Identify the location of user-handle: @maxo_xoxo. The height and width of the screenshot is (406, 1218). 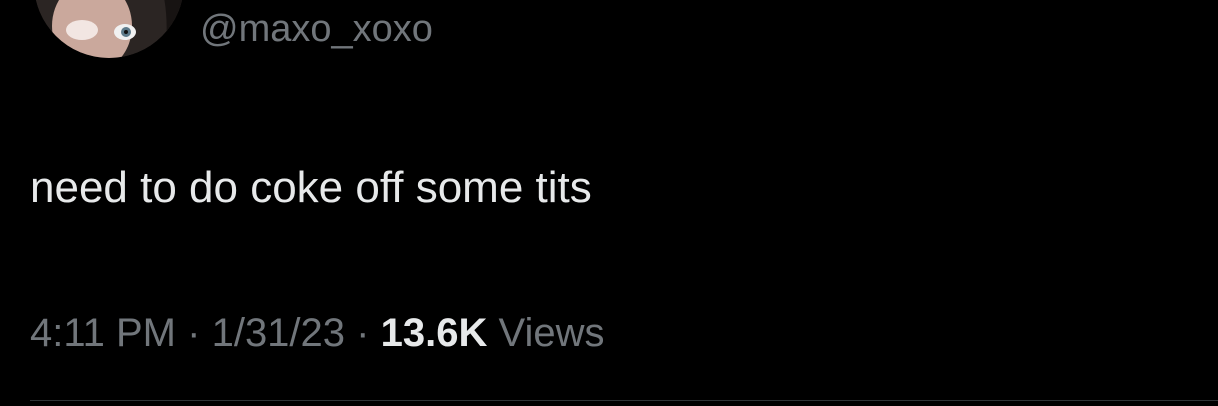
(316, 29).